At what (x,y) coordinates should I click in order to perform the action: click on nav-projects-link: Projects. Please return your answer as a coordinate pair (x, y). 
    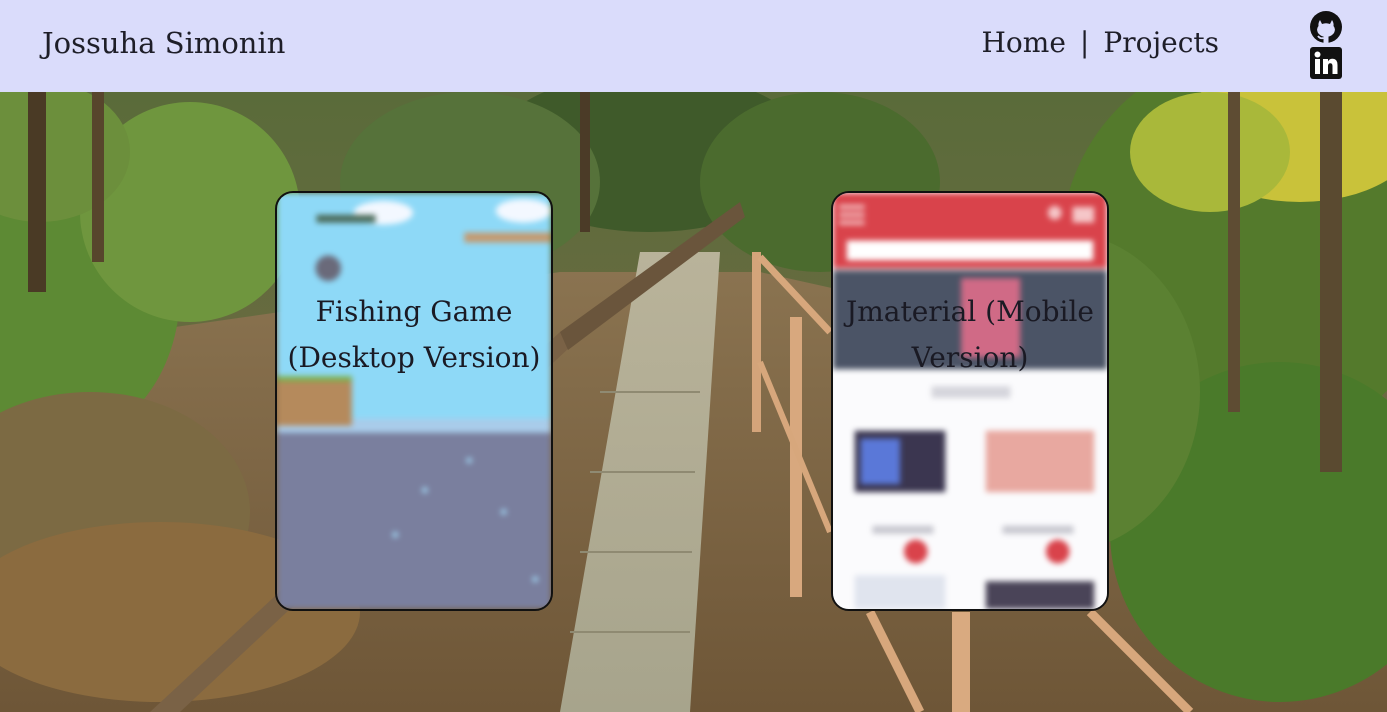
    Looking at the image, I should click on (1161, 42).